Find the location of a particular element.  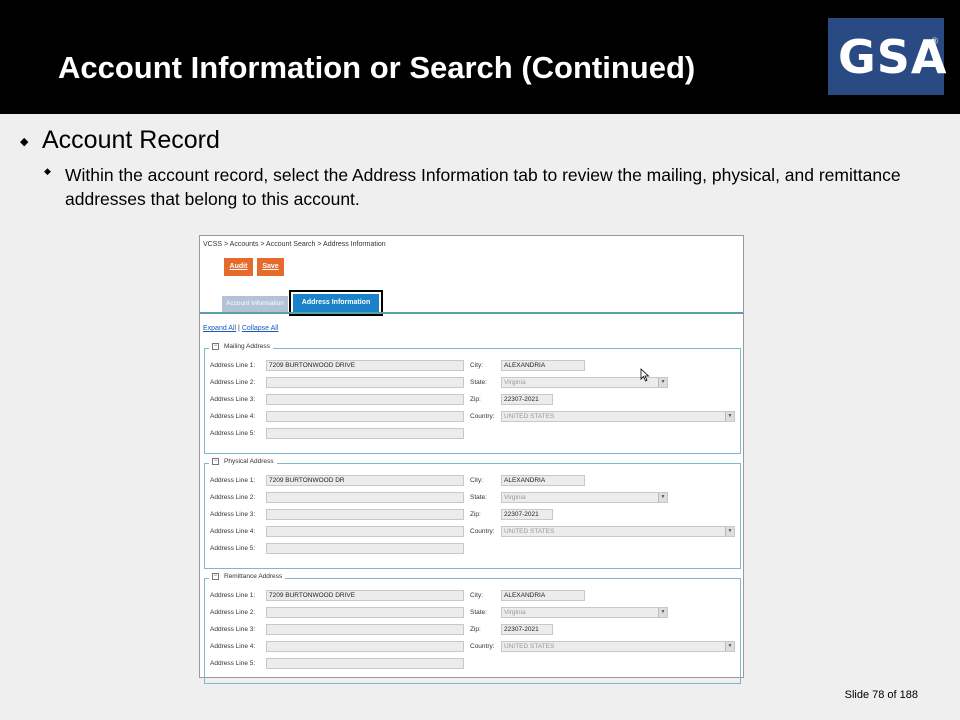

expand-collapse-links: Expand All | Collapse All is located at coordinates (240, 328).